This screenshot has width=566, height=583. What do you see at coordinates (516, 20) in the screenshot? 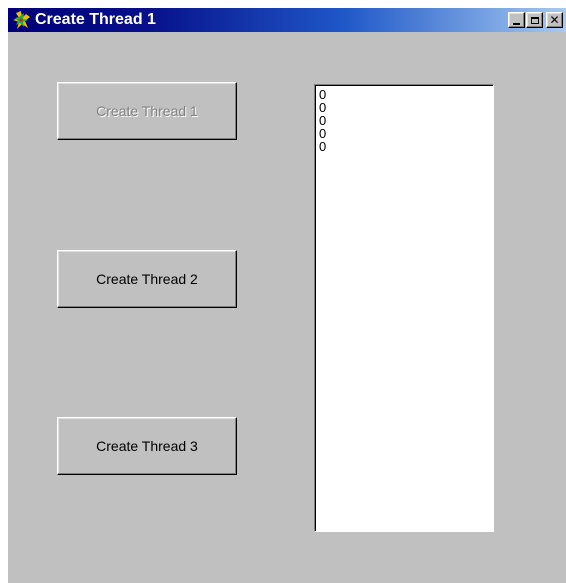
I see `minimize-button` at bounding box center [516, 20].